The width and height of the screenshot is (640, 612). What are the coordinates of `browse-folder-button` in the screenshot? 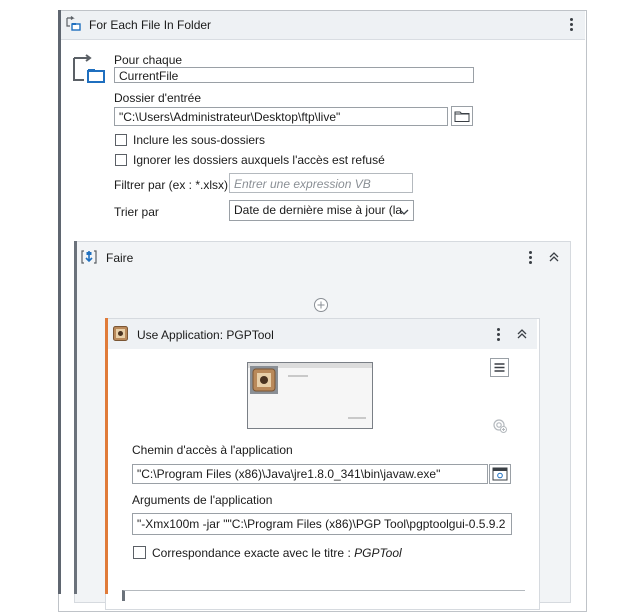 It's located at (462, 116).